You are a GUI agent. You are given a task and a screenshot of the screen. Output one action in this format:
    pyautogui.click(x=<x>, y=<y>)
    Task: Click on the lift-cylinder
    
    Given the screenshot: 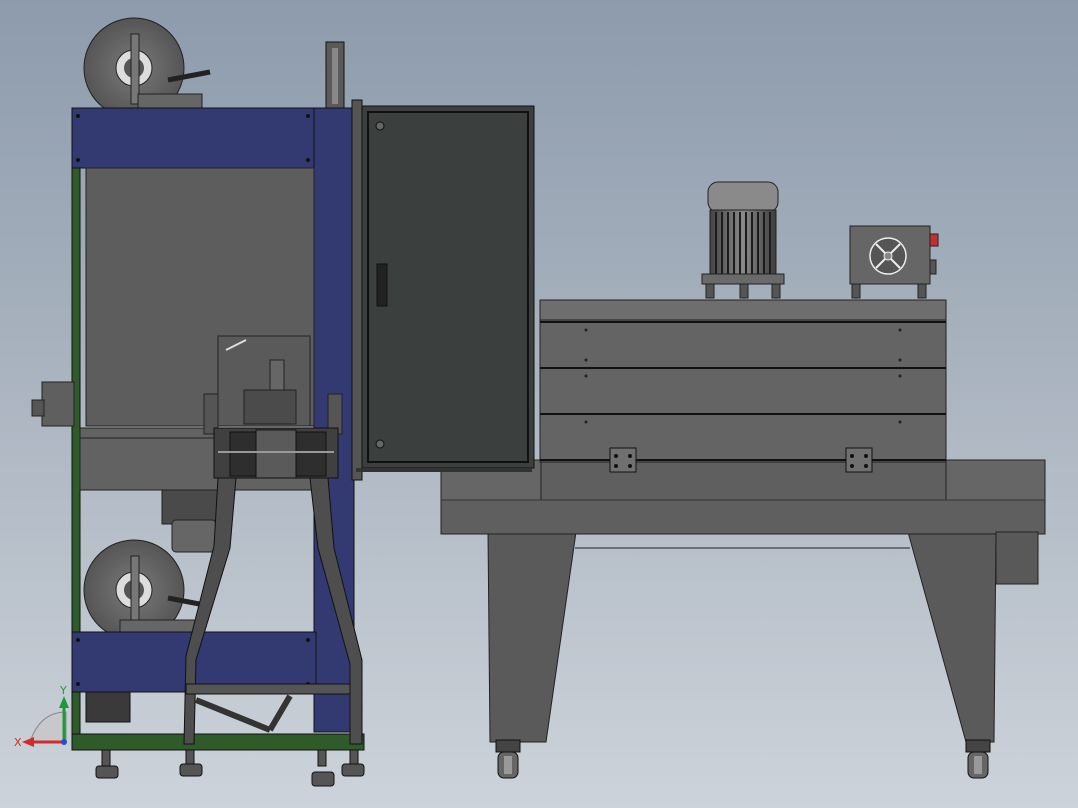 What is the action you would take?
    pyautogui.click(x=335, y=75)
    